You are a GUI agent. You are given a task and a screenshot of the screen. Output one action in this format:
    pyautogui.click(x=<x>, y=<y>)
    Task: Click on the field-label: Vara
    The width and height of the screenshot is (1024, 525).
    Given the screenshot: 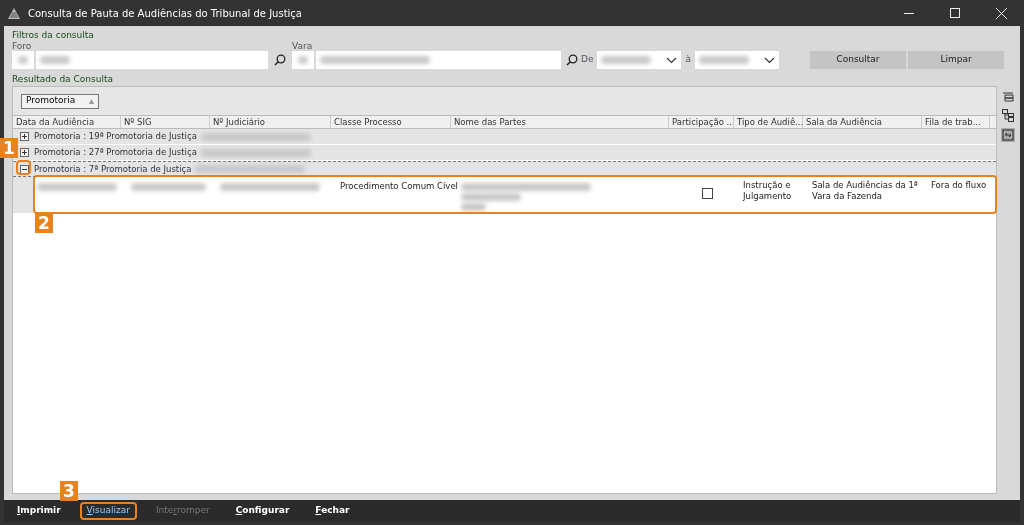 What is the action you would take?
    pyautogui.click(x=303, y=46)
    